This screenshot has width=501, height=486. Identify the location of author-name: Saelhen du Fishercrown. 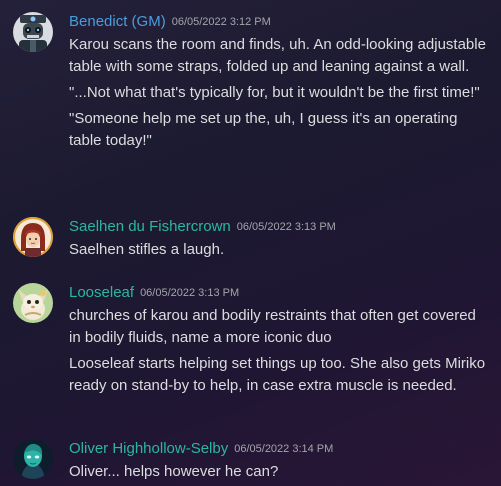
(150, 226).